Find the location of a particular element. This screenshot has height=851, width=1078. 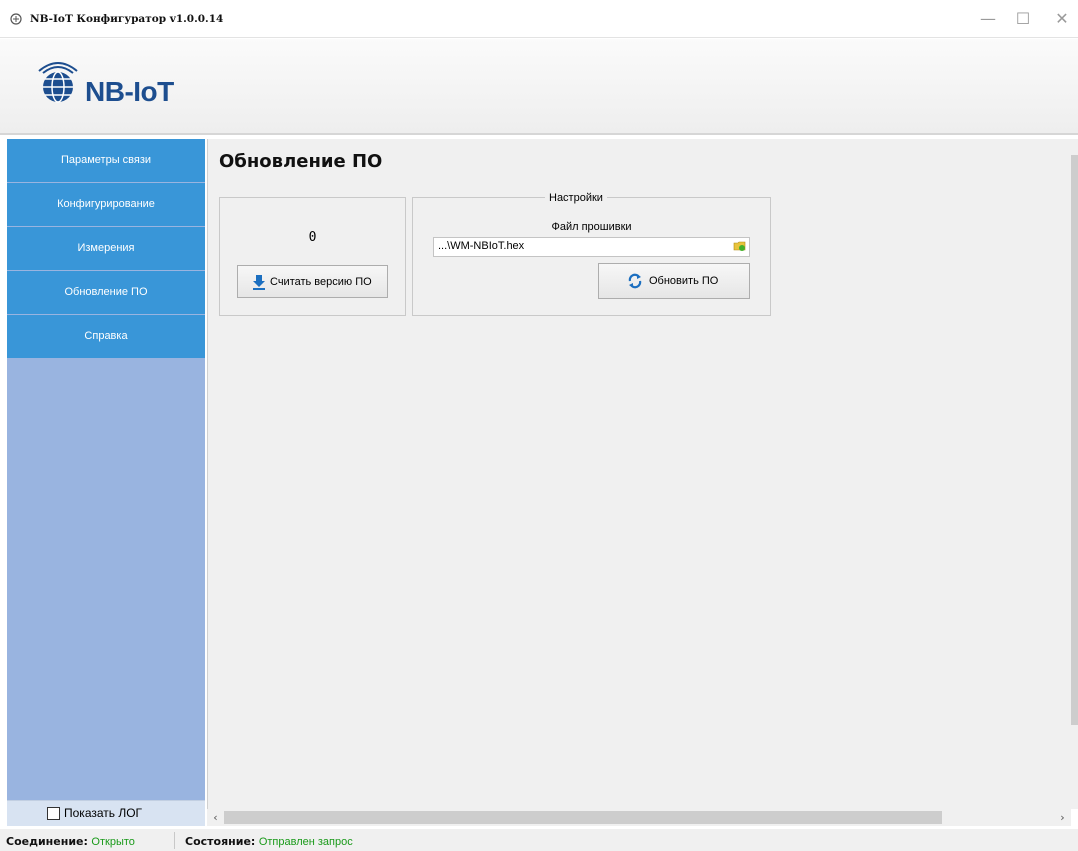

sidebar-item-connection-params: Параметры связи is located at coordinates (106, 160).